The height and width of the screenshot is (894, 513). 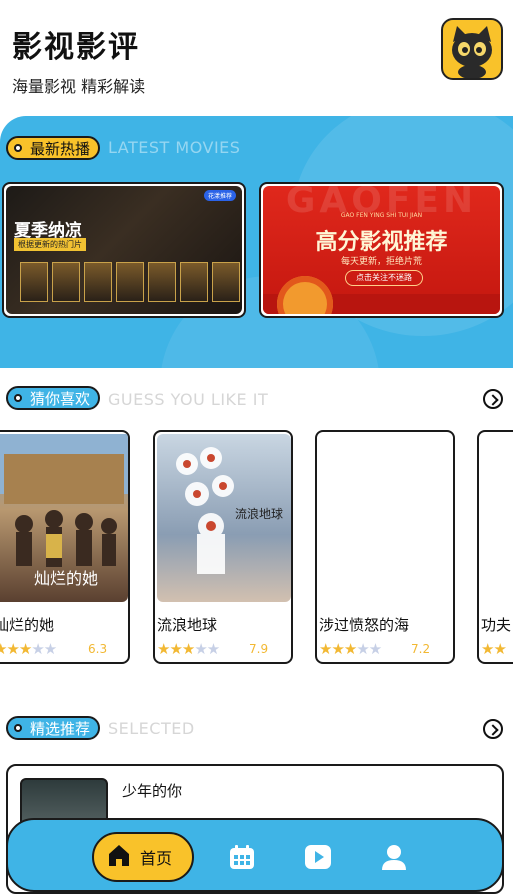 What do you see at coordinates (256, 59) in the screenshot?
I see `header: 影视影评 海量影视 精彩解读` at bounding box center [256, 59].